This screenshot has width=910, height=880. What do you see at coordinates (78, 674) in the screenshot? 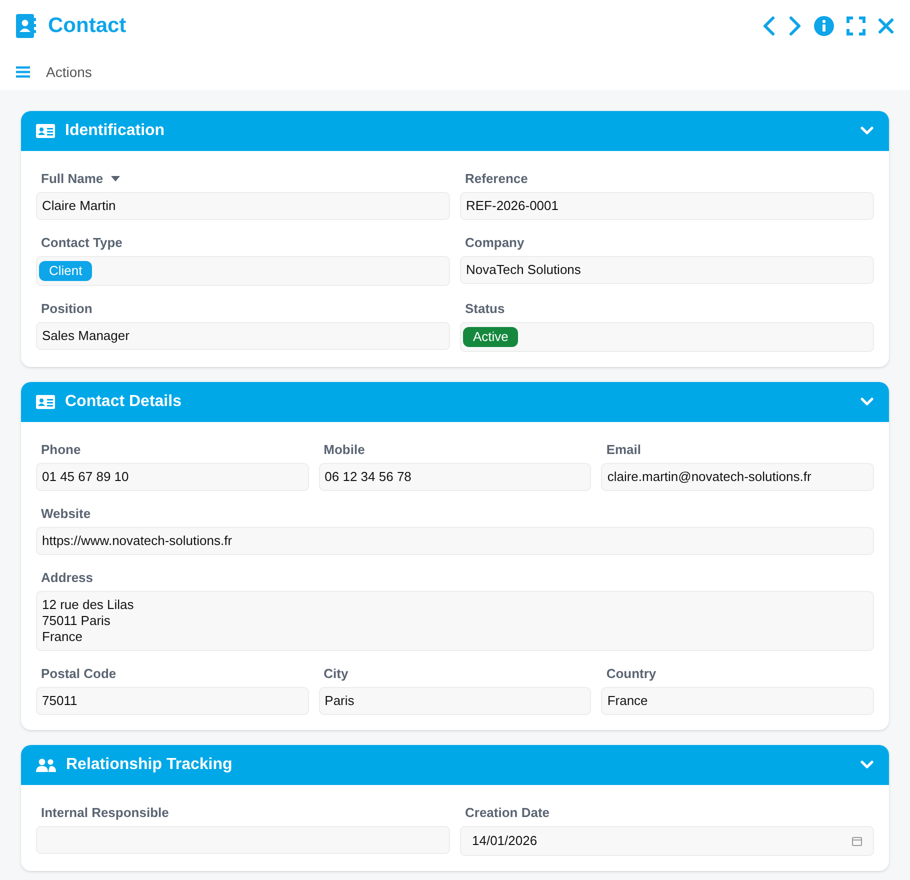
I see `field-label: Postal Code` at bounding box center [78, 674].